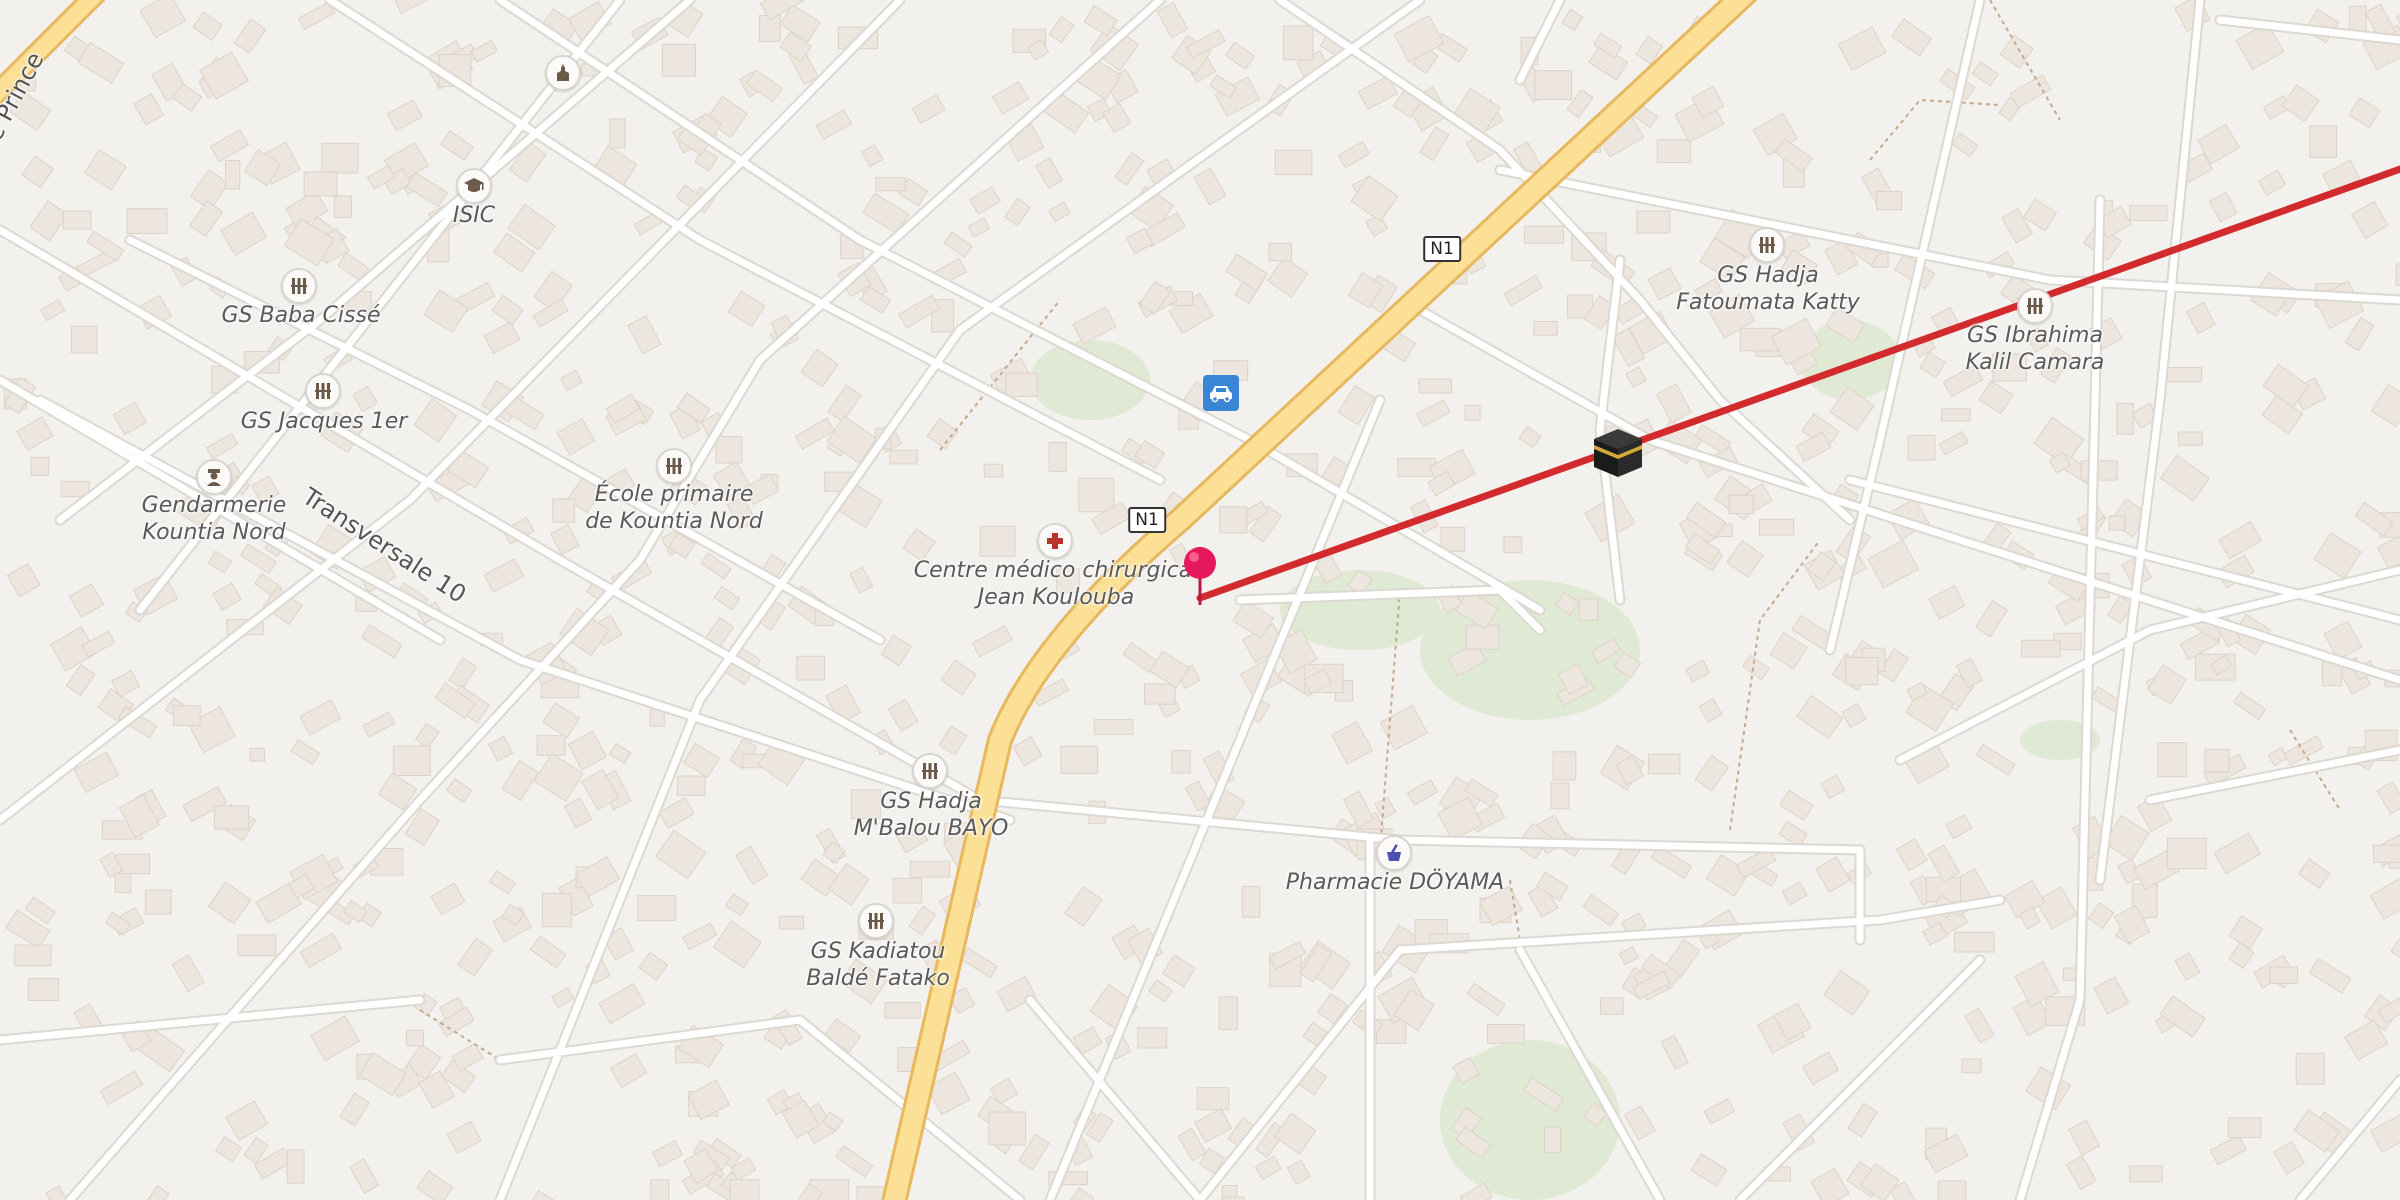 This screenshot has height=1200, width=2400. What do you see at coordinates (1394, 853) in the screenshot?
I see `pharmacy-icon` at bounding box center [1394, 853].